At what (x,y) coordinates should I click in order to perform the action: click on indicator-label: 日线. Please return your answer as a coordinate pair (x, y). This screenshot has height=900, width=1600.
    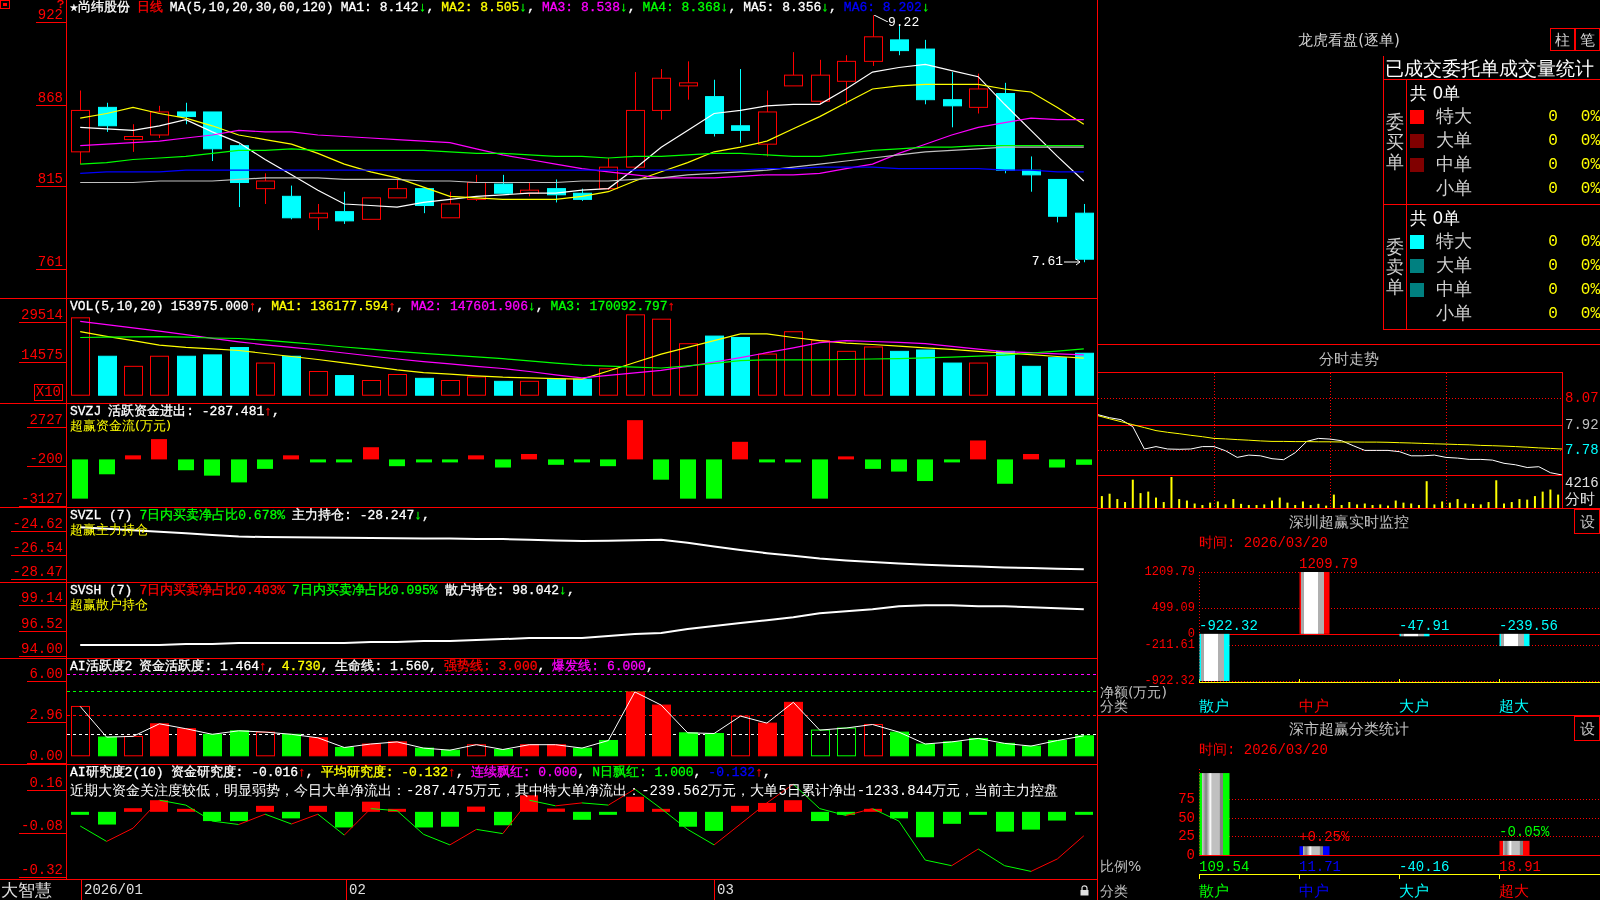
    Looking at the image, I should click on (149, 7).